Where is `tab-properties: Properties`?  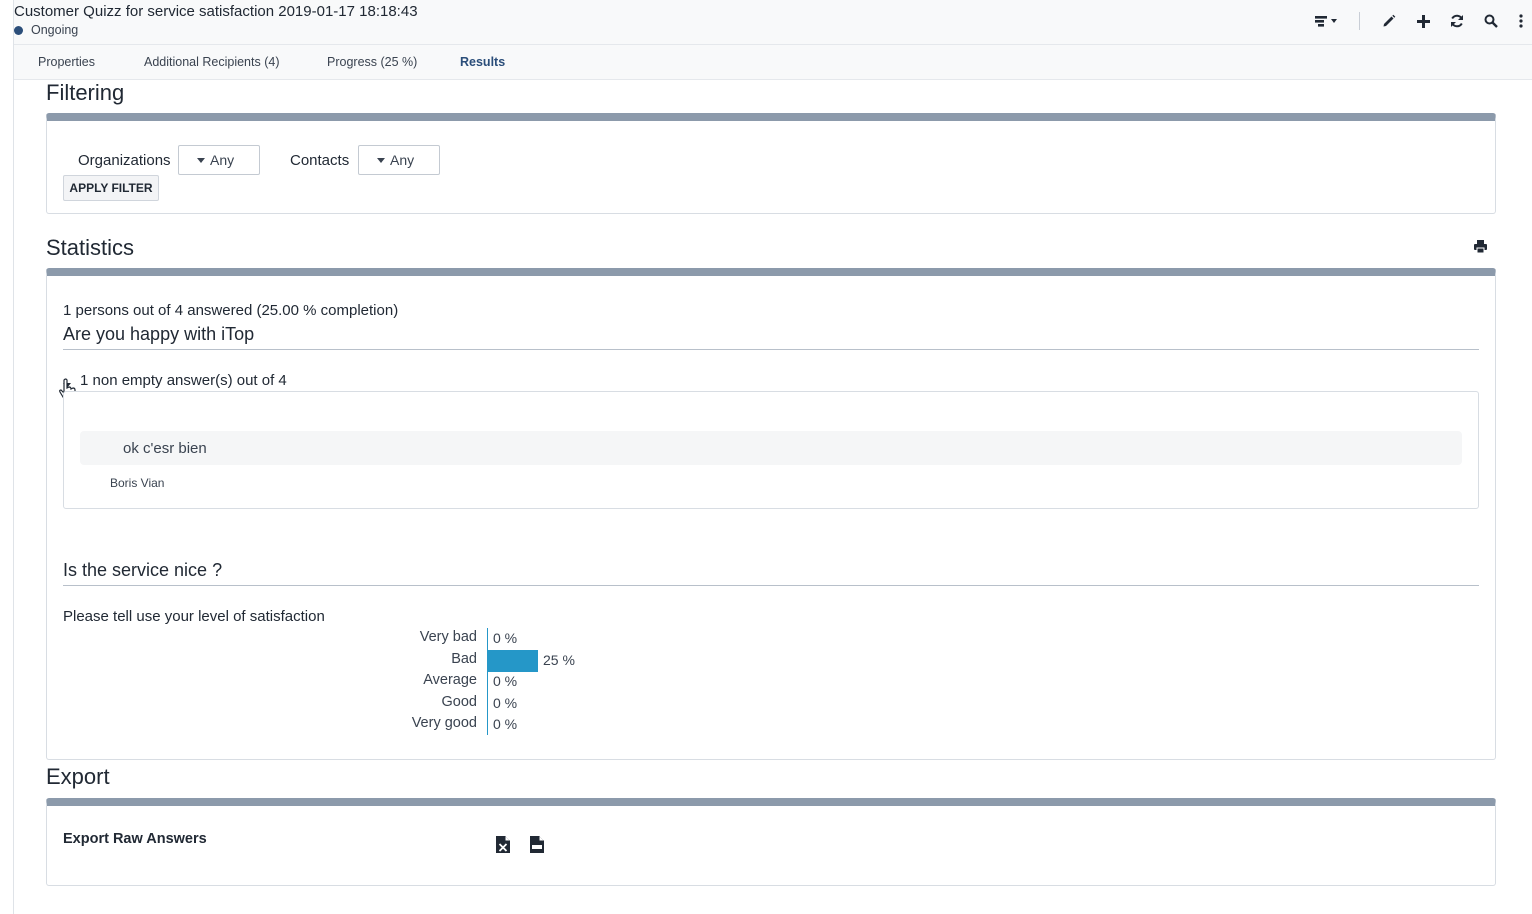 tab-properties: Properties is located at coordinates (66, 62).